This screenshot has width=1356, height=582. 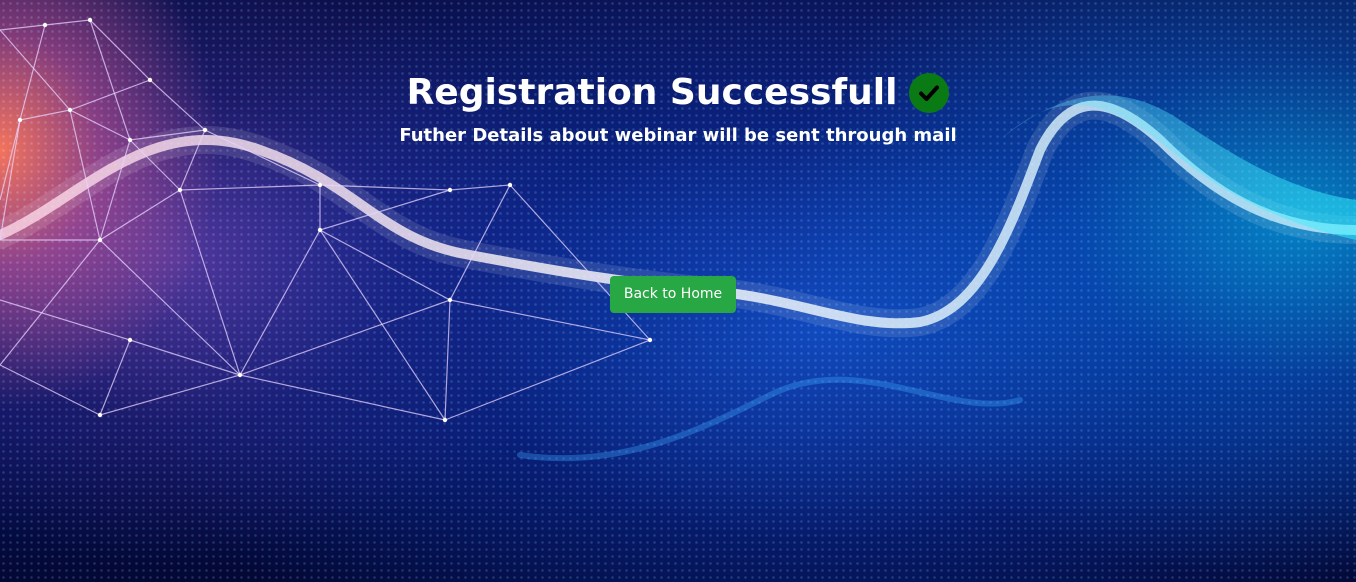 I want to click on lower-glow, so click(x=770, y=419).